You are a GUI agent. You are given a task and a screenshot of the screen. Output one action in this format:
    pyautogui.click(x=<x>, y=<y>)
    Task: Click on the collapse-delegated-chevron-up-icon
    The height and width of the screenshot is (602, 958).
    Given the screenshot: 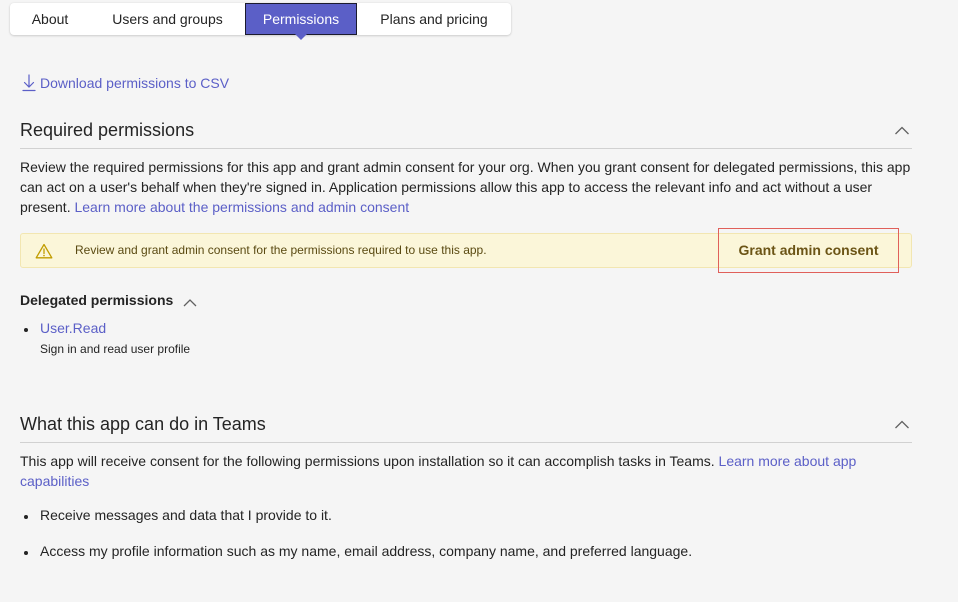 What is the action you would take?
    pyautogui.click(x=190, y=301)
    